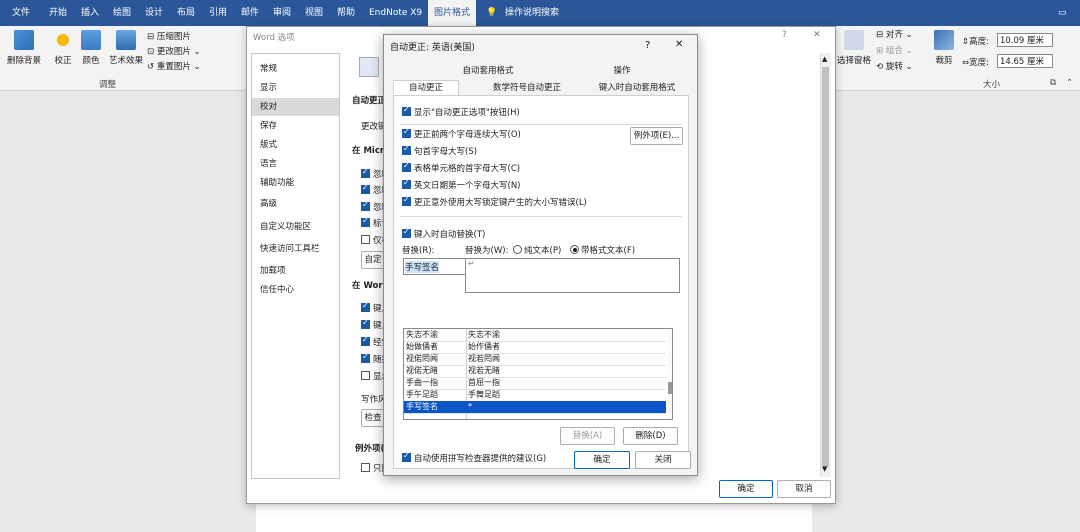 The height and width of the screenshot is (532, 1080). I want to click on only-hide-check, so click(365, 467).